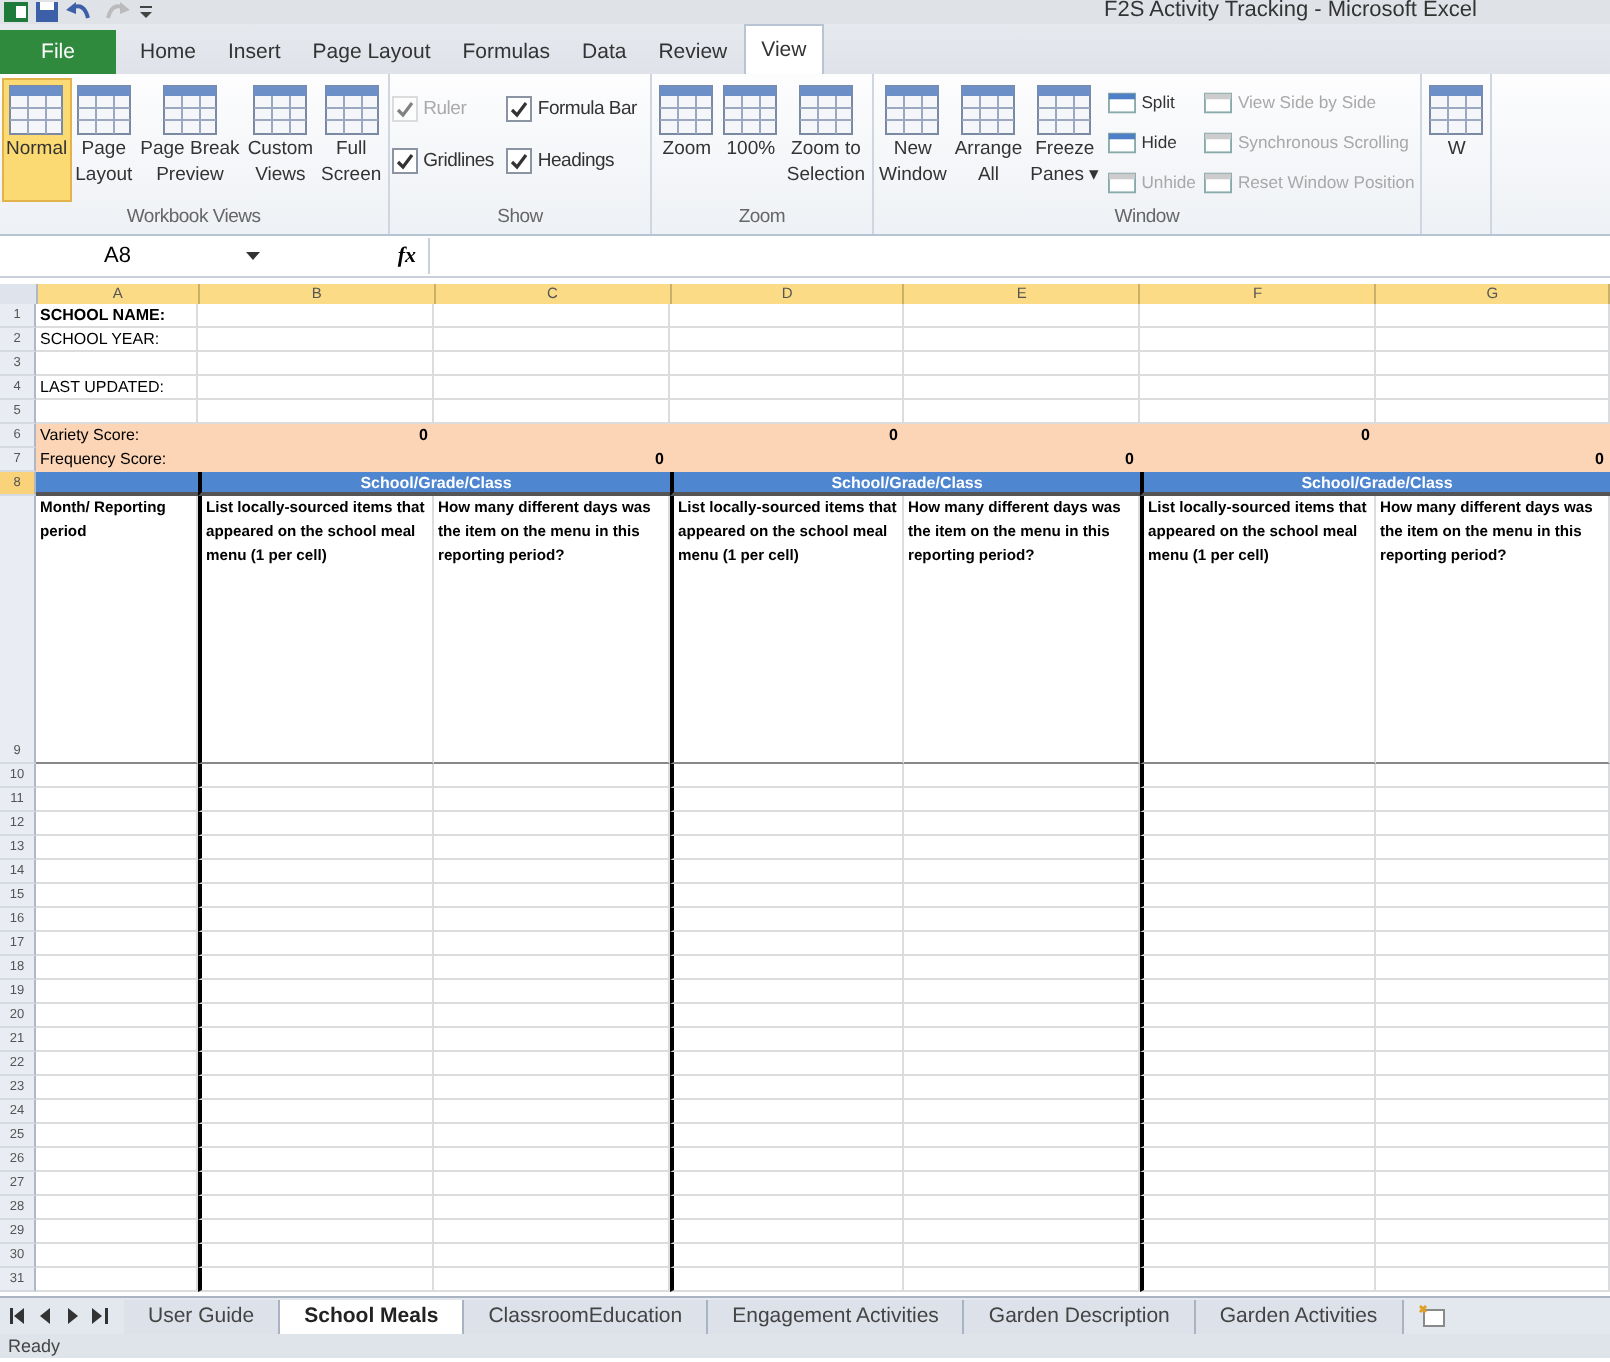  I want to click on view-button: W, so click(1456, 140).